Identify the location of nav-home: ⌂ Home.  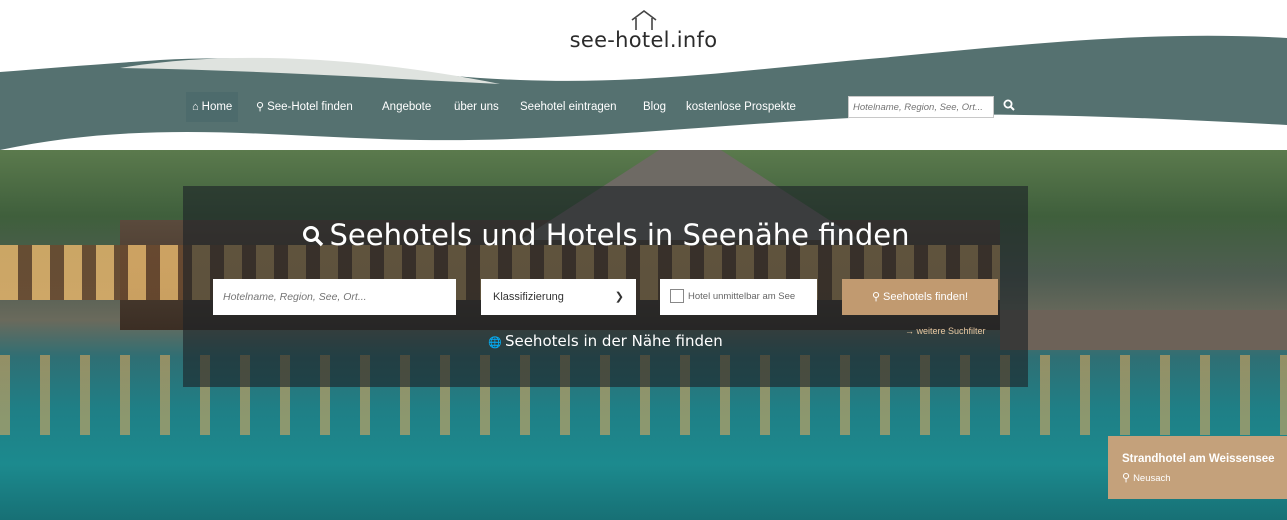
(212, 107).